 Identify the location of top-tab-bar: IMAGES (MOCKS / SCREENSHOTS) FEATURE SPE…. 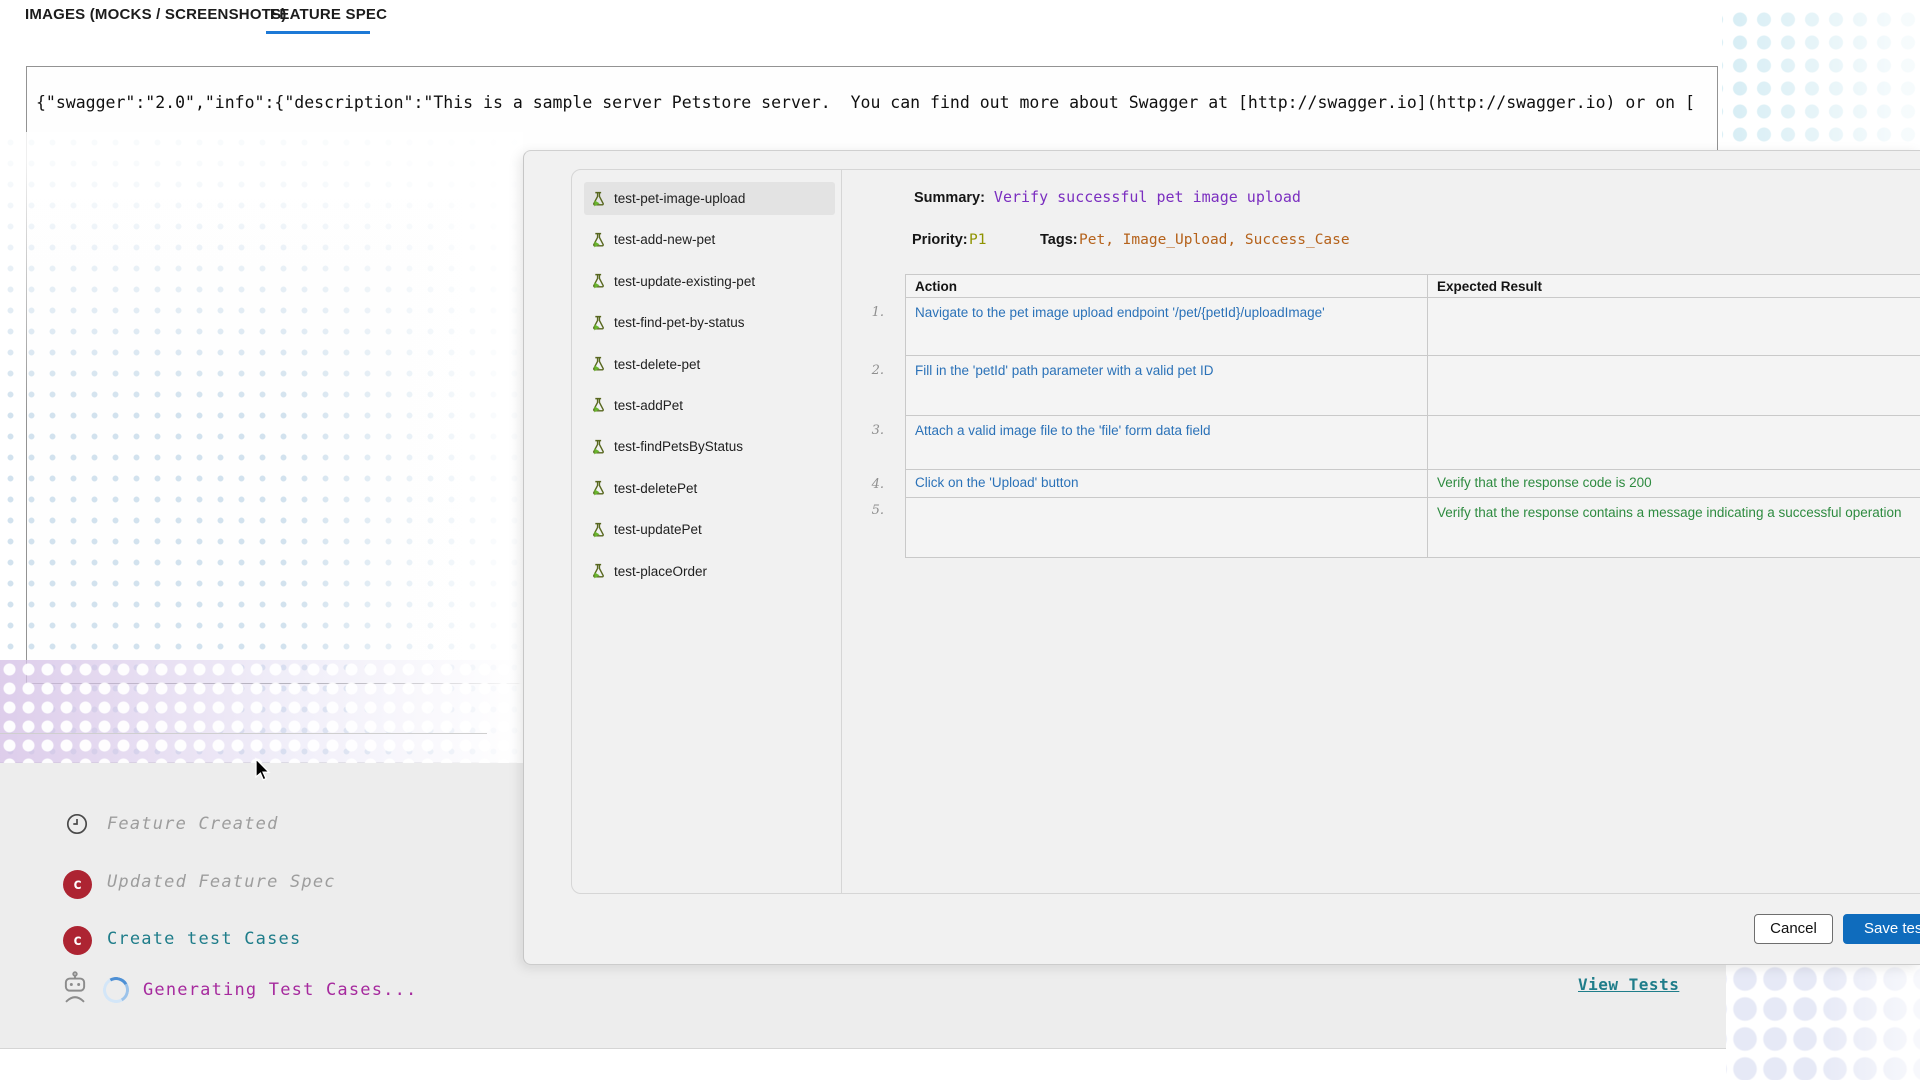
(960, 22).